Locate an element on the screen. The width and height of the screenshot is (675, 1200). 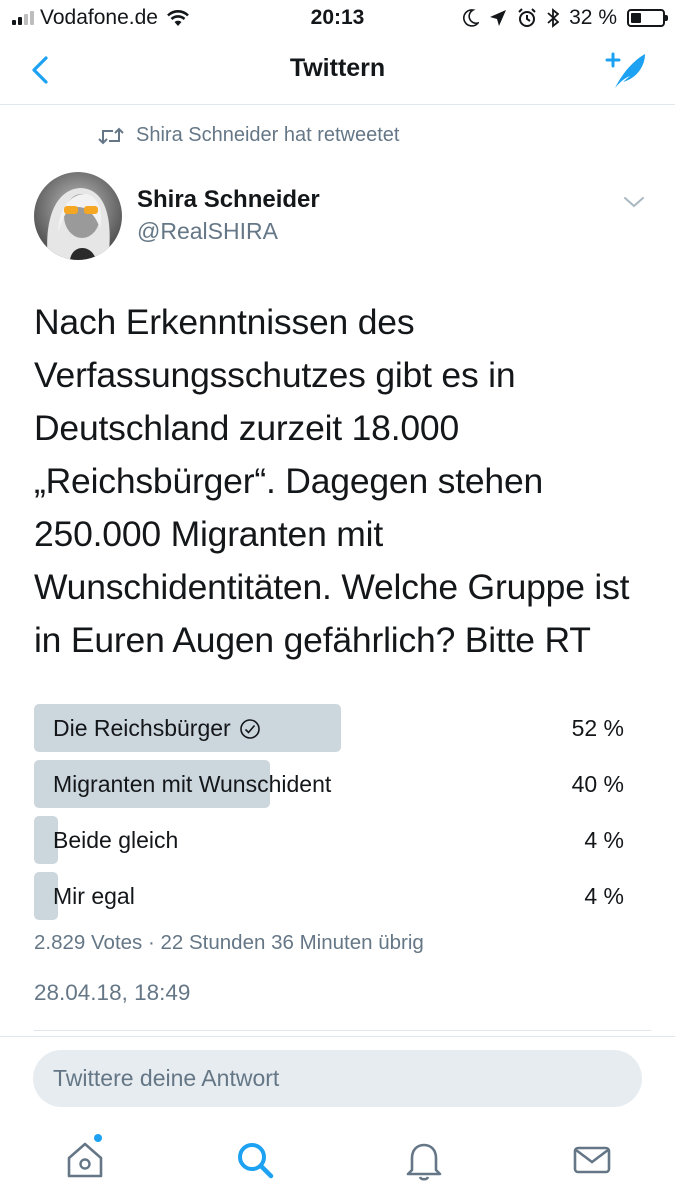
reply-box is located at coordinates (337, 1078).